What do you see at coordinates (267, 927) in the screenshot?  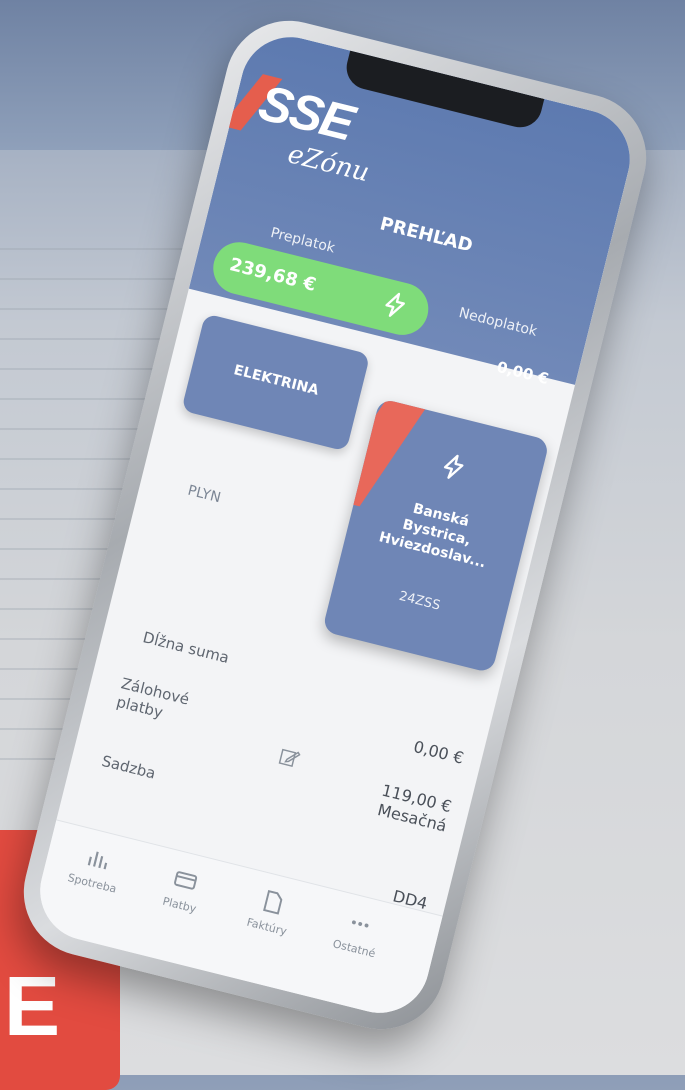 I see `nav-invoices-label: Faktúry` at bounding box center [267, 927].